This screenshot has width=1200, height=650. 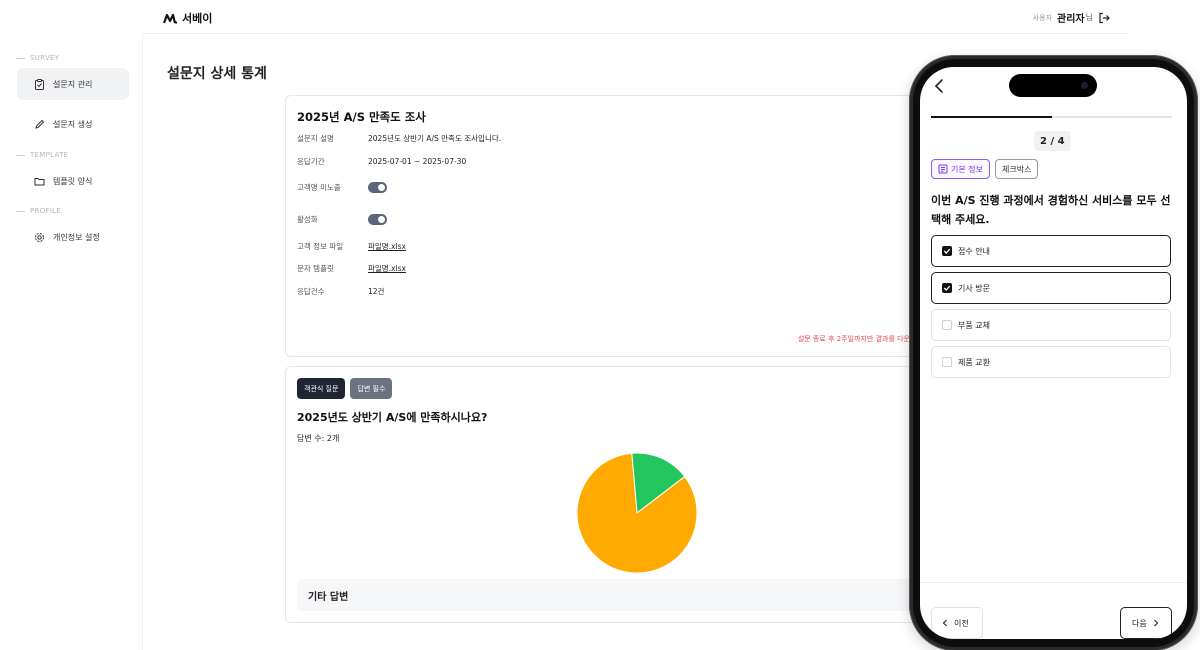 I want to click on option-label: 기사 방문, so click(x=974, y=288).